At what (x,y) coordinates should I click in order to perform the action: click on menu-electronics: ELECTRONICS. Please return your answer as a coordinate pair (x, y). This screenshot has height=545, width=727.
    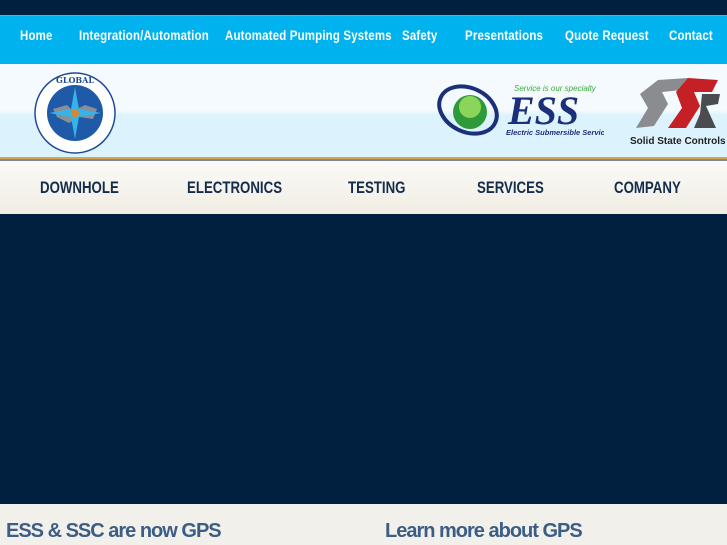
    Looking at the image, I should click on (234, 188).